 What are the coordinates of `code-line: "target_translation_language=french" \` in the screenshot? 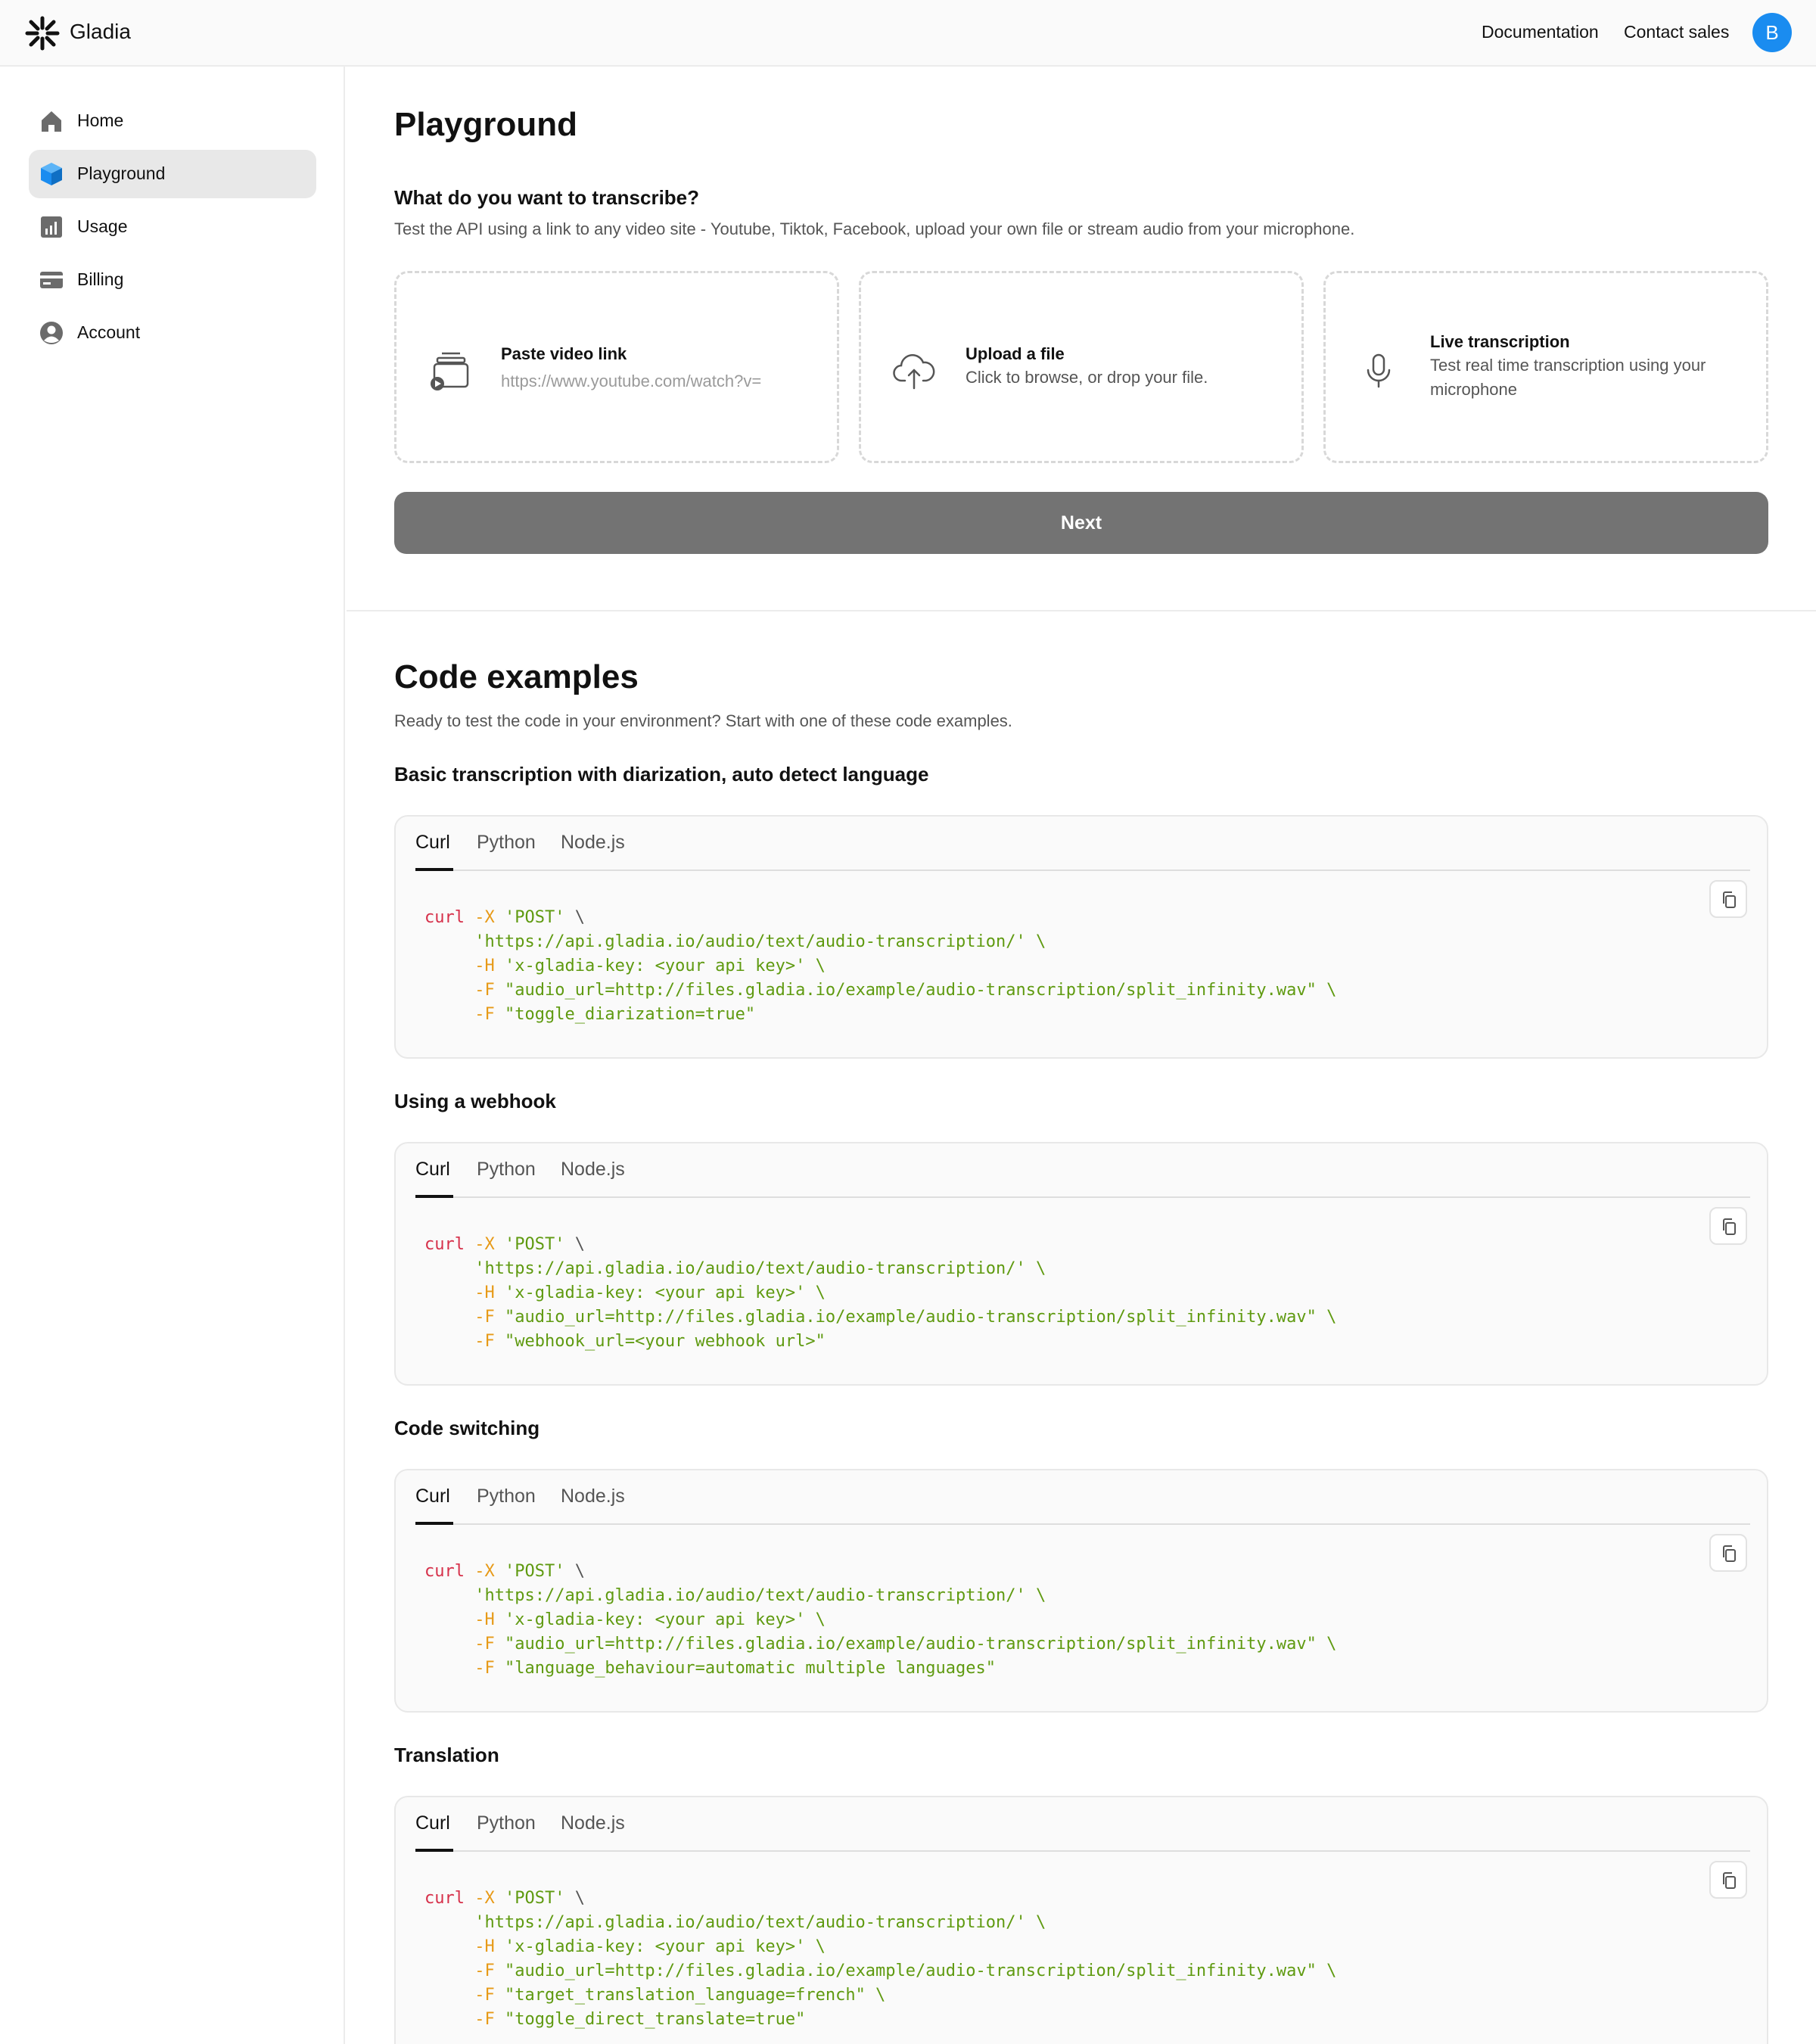 It's located at (695, 1995).